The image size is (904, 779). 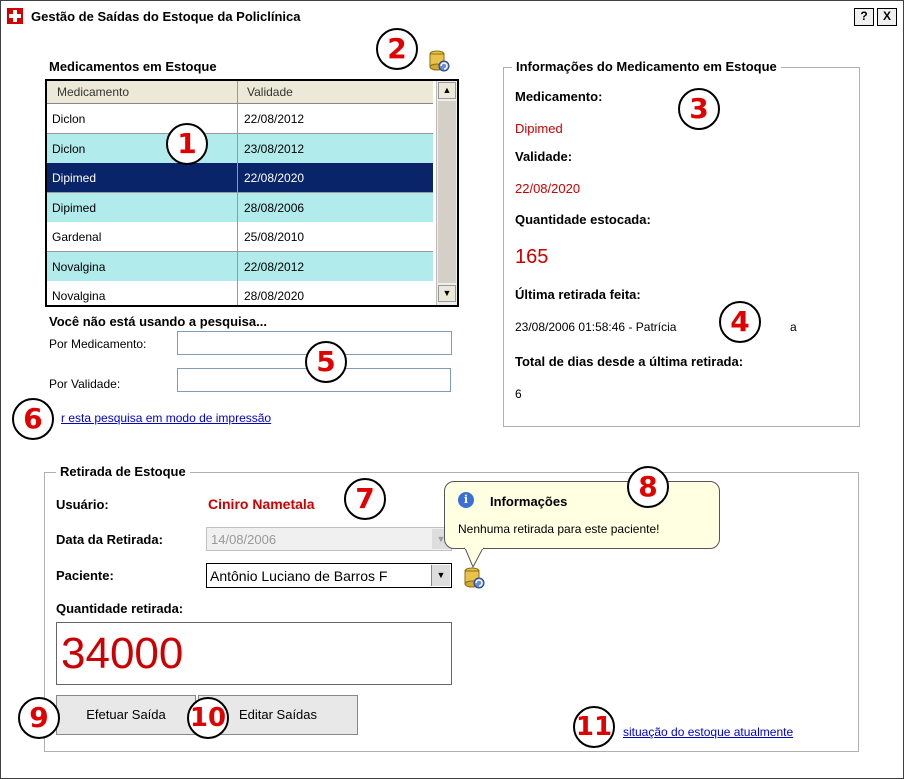 What do you see at coordinates (82, 504) in the screenshot?
I see `user-label: Usuário:` at bounding box center [82, 504].